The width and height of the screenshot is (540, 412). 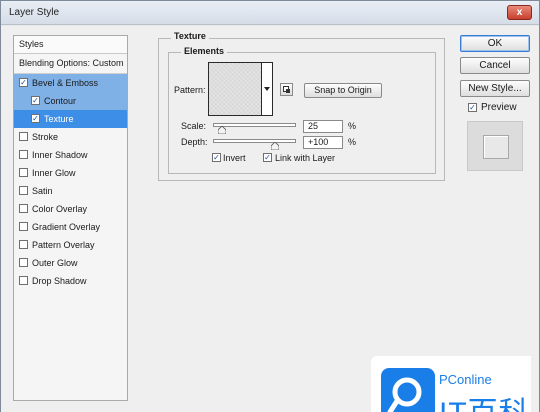 What do you see at coordinates (60, 101) in the screenshot?
I see `style-item-label: Contour` at bounding box center [60, 101].